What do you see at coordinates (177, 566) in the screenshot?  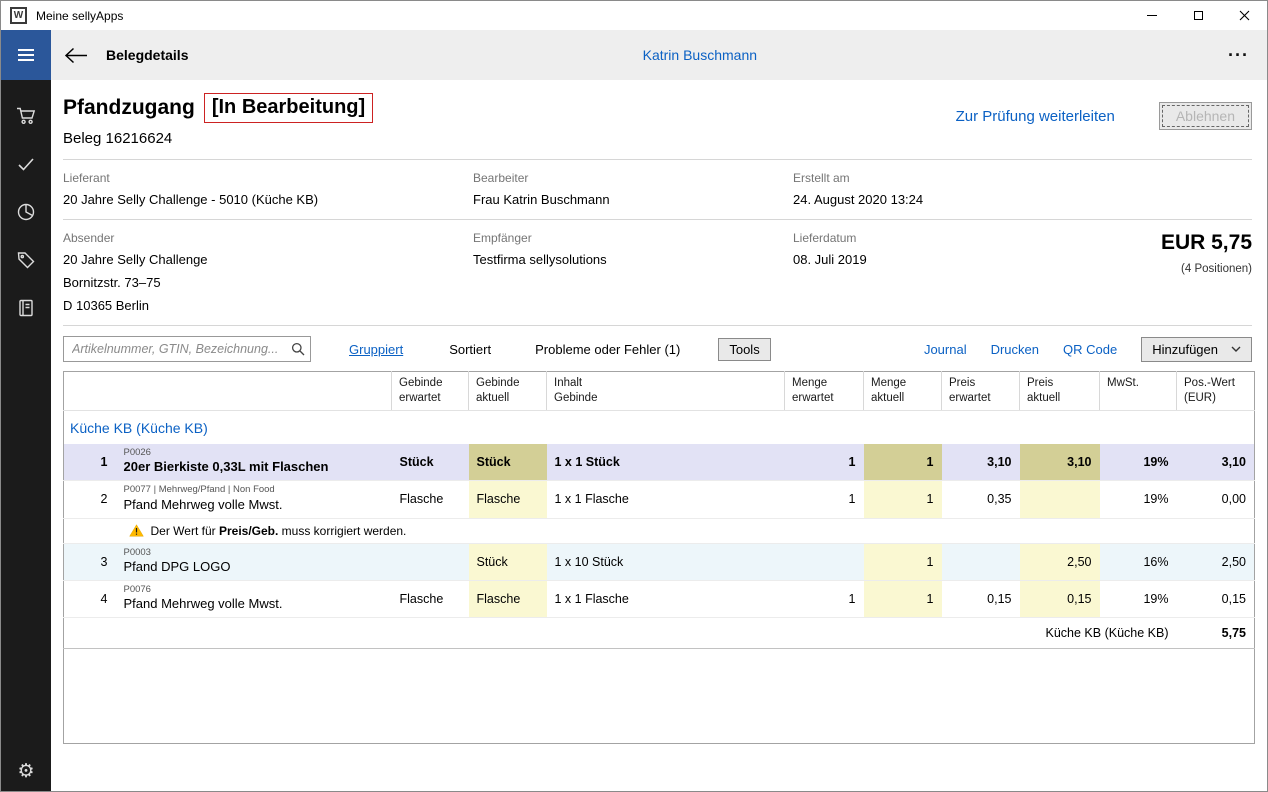 I see `article-name: Pfand DPG LOGO` at bounding box center [177, 566].